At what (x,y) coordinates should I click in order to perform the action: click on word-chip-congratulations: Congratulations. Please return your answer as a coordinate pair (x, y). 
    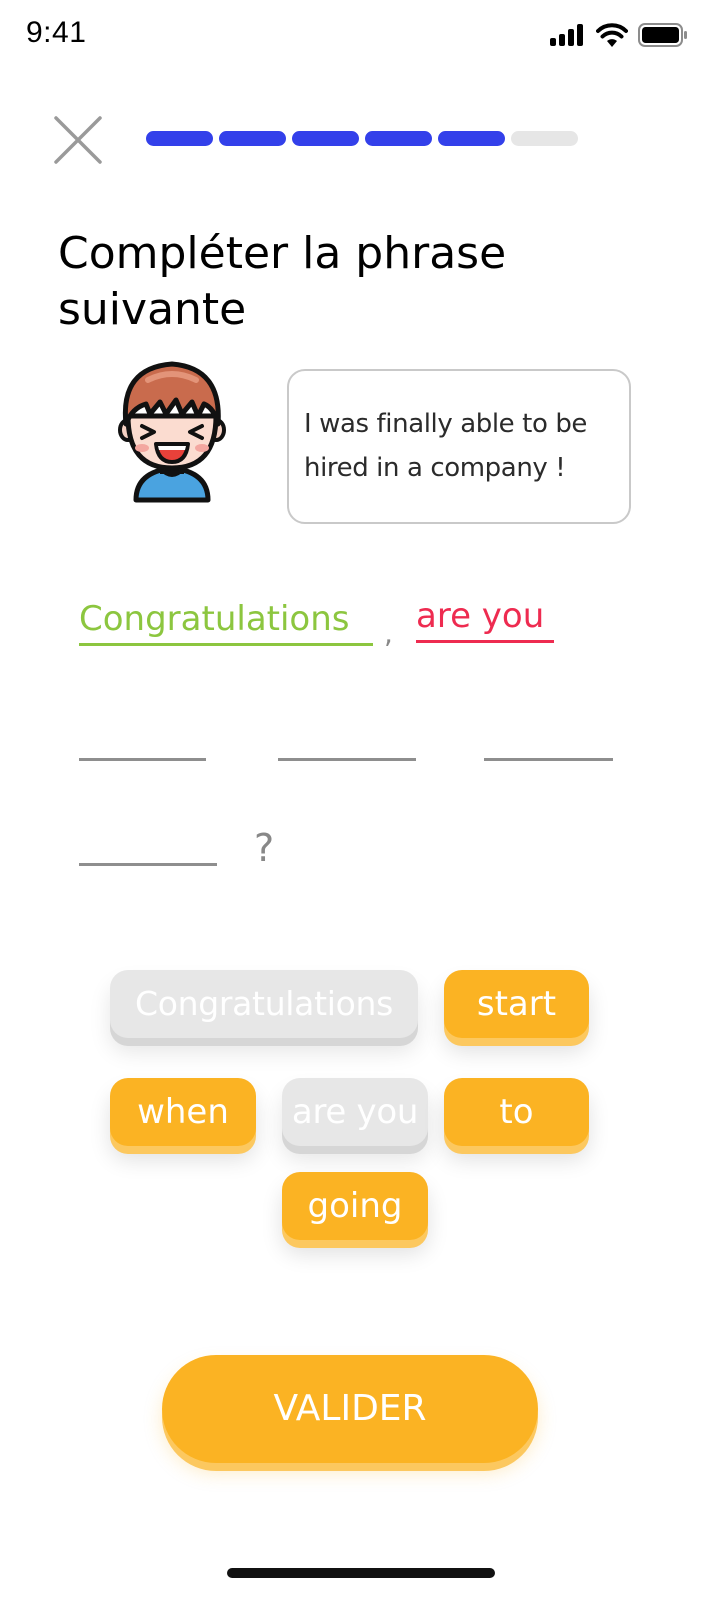
    Looking at the image, I should click on (264, 1004).